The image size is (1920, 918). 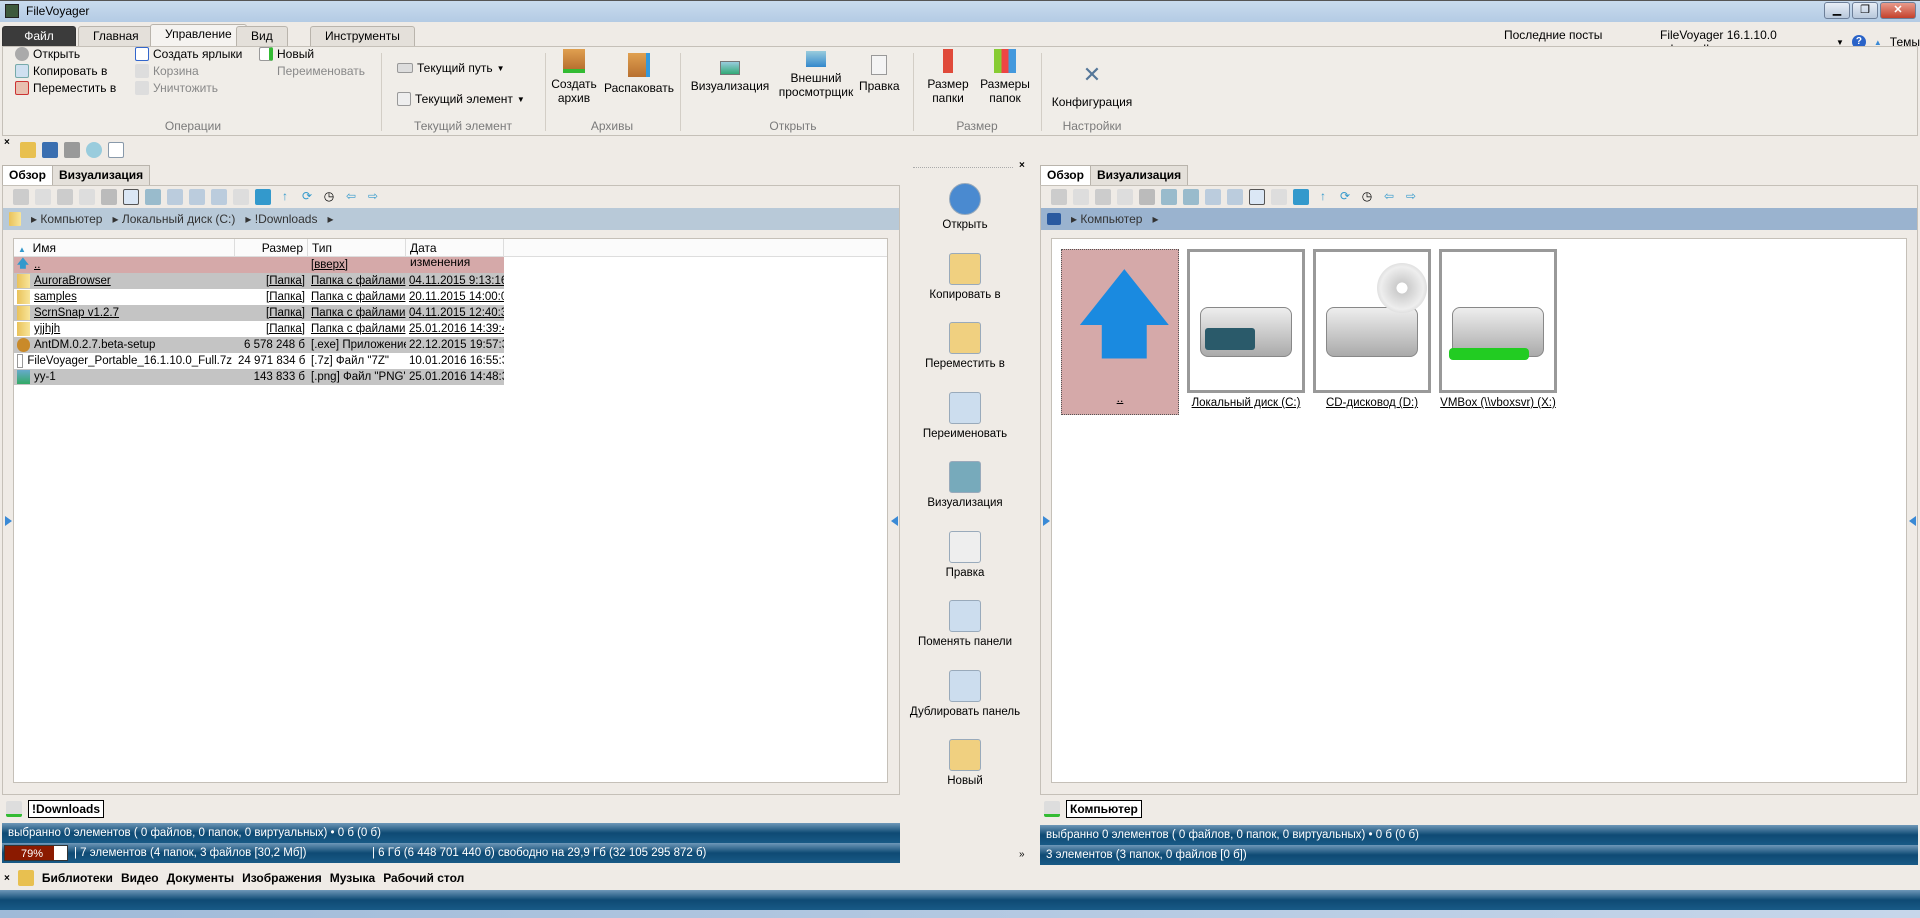 What do you see at coordinates (948, 77) in the screenshot?
I see `folder-size-button: Размер папки` at bounding box center [948, 77].